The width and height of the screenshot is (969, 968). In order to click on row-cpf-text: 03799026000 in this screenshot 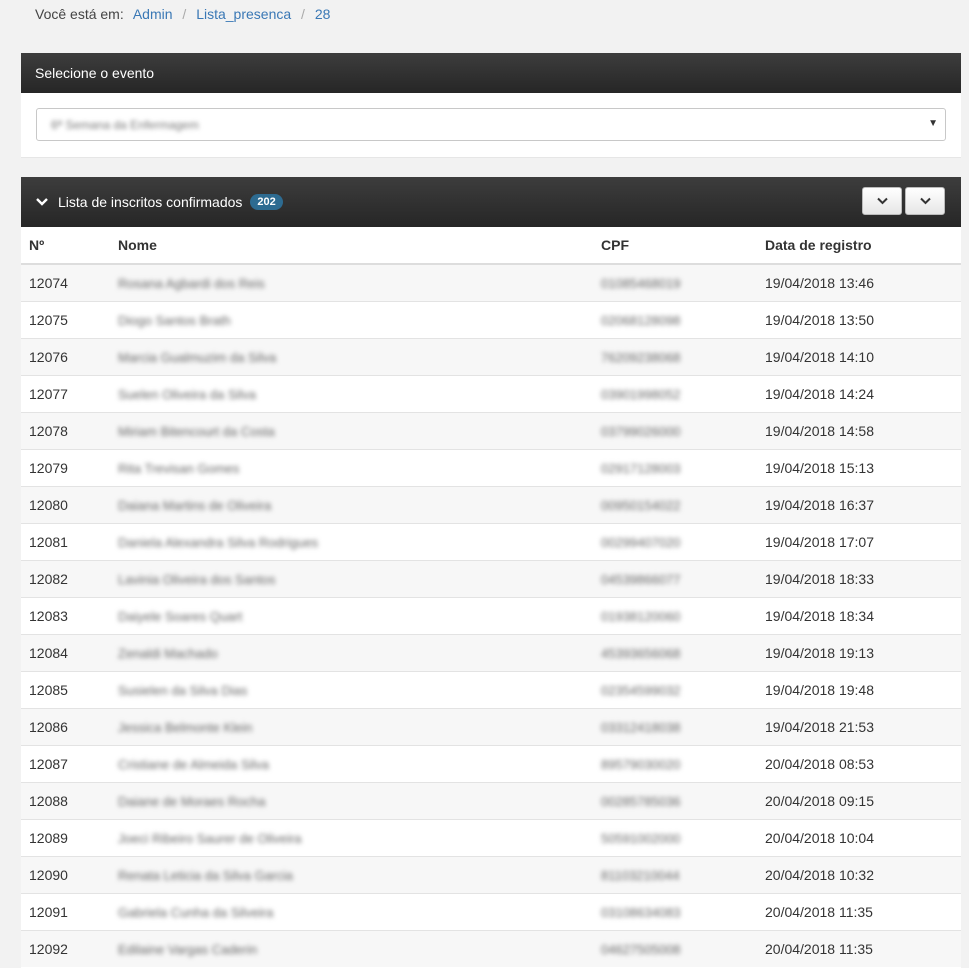, I will do `click(641, 431)`.